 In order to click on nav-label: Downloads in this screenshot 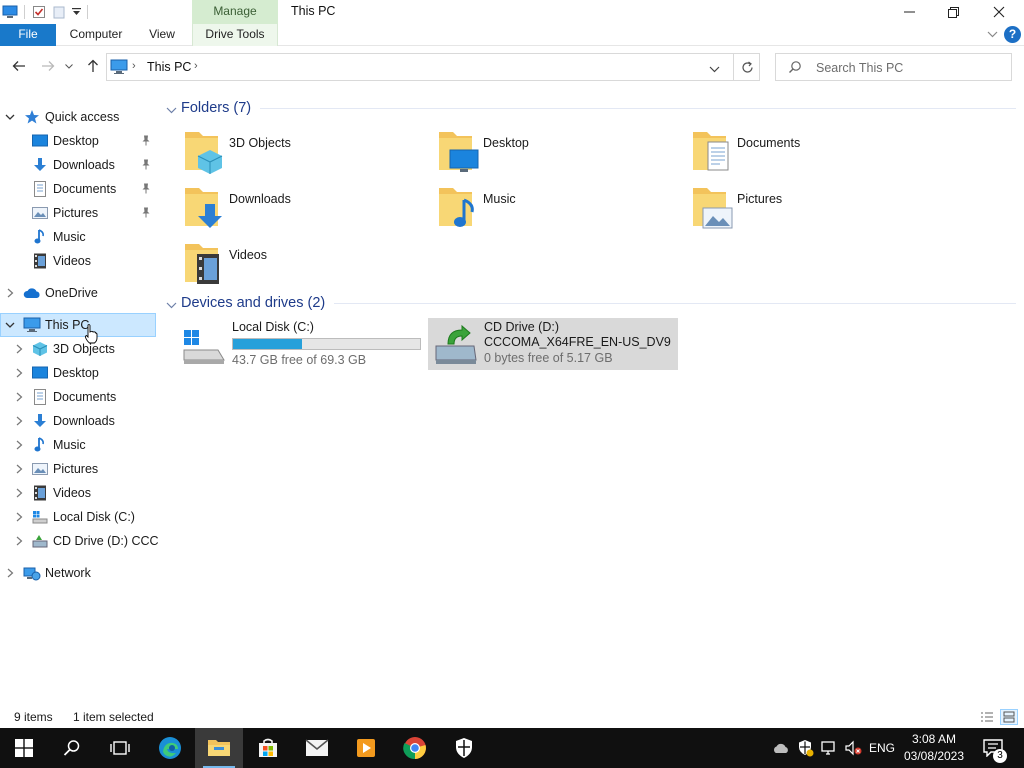, I will do `click(84, 165)`.